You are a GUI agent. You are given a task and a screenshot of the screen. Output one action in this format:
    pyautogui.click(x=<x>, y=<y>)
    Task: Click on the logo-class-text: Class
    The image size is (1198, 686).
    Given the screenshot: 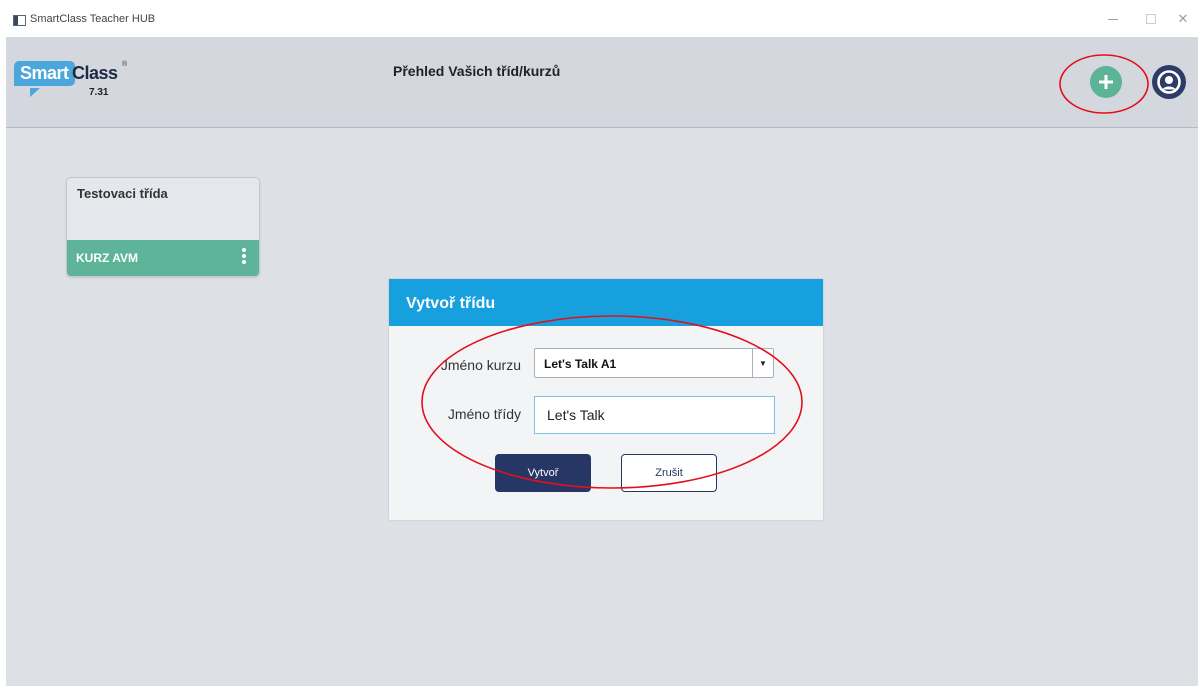 What is the action you would take?
    pyautogui.click(x=95, y=73)
    